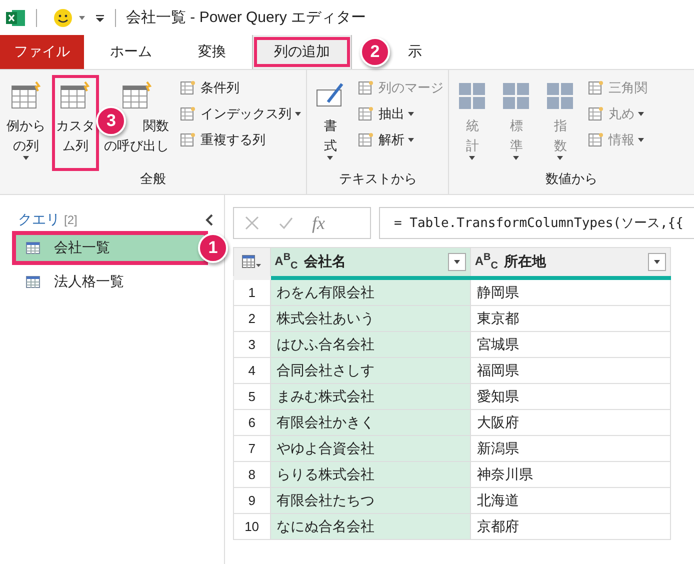 The height and width of the screenshot is (564, 694). Describe the element at coordinates (570, 292) in the screenshot. I see `table-cell: 静岡県` at that location.